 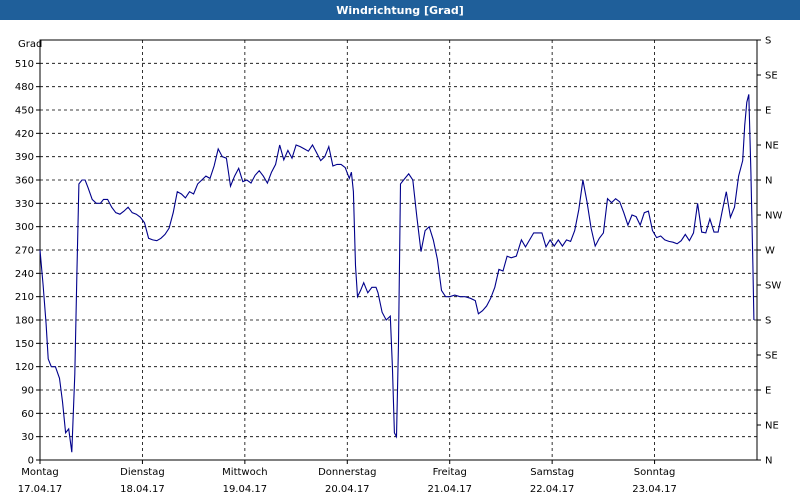 What do you see at coordinates (142, 472) in the screenshot?
I see `x-tick-day-label: Dienstag` at bounding box center [142, 472].